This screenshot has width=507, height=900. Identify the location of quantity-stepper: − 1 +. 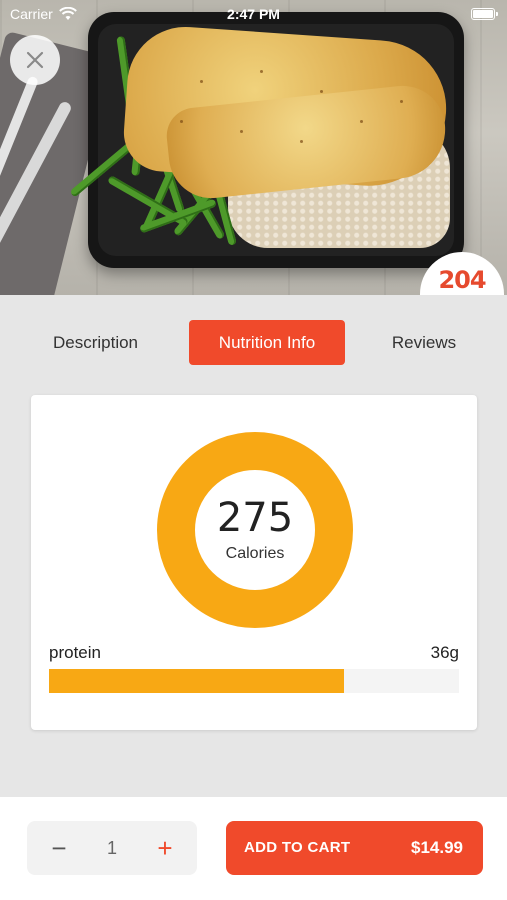
(112, 848).